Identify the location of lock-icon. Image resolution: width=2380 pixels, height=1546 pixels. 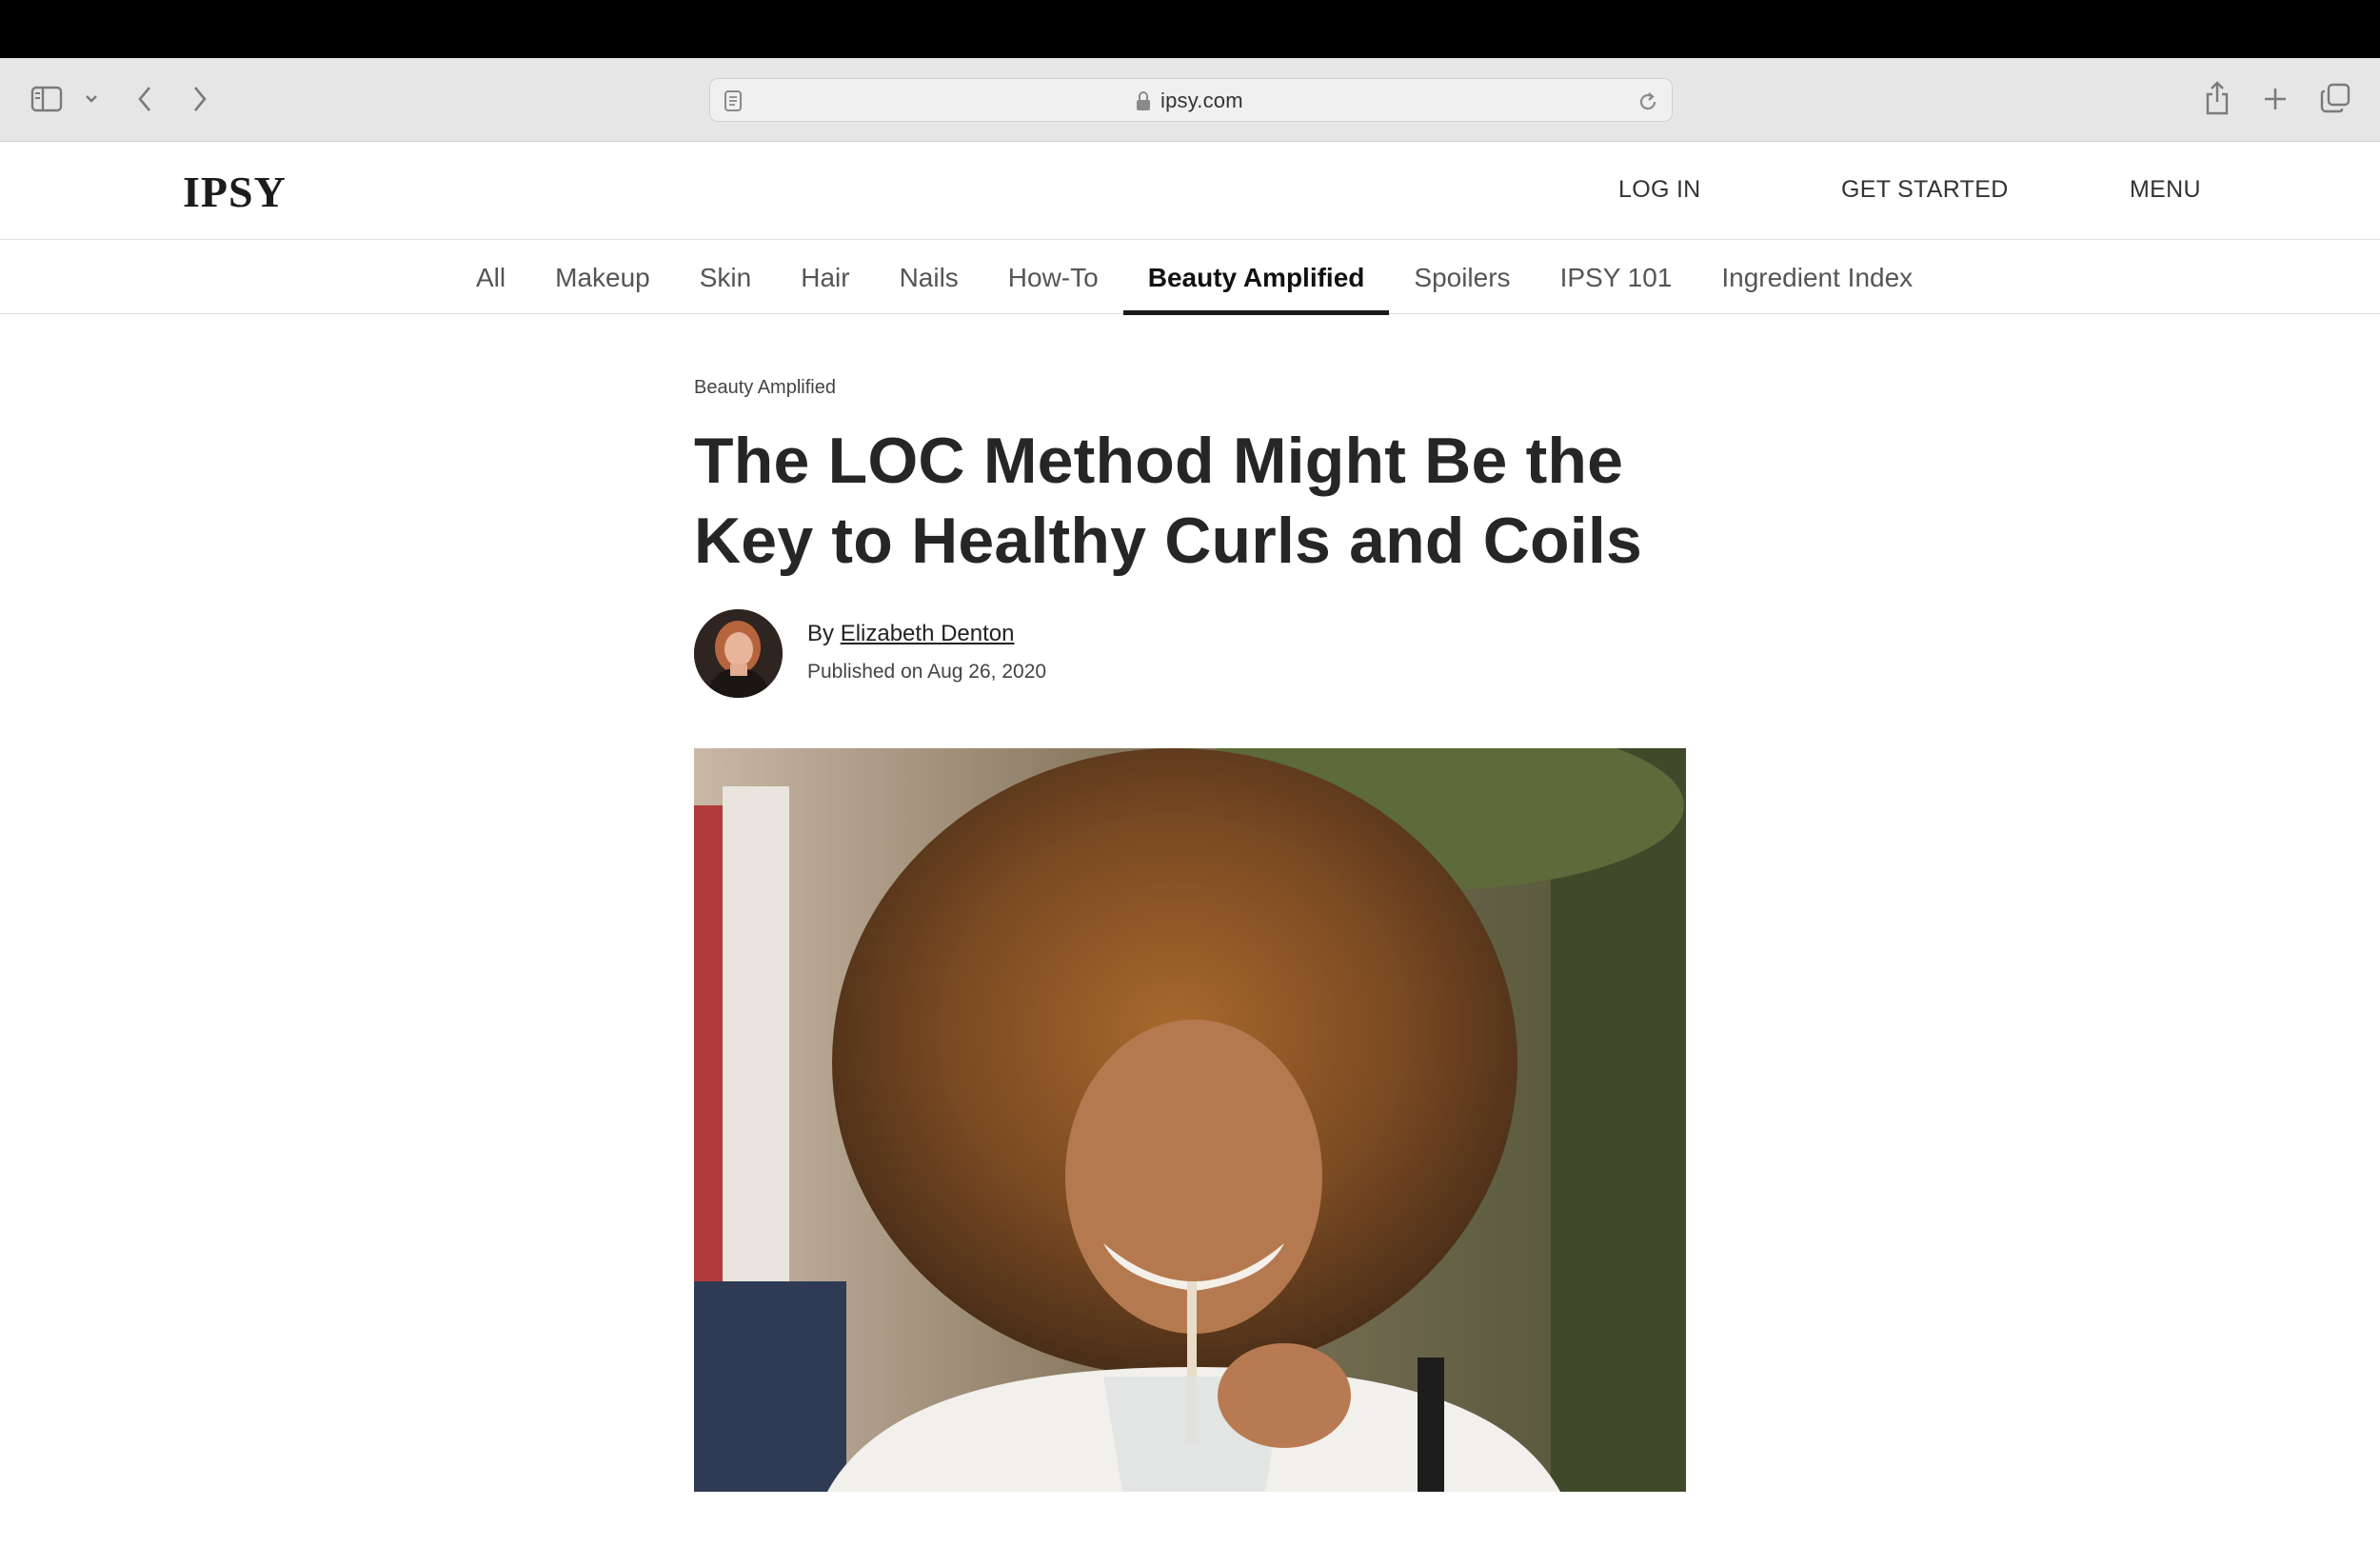
(1144, 100).